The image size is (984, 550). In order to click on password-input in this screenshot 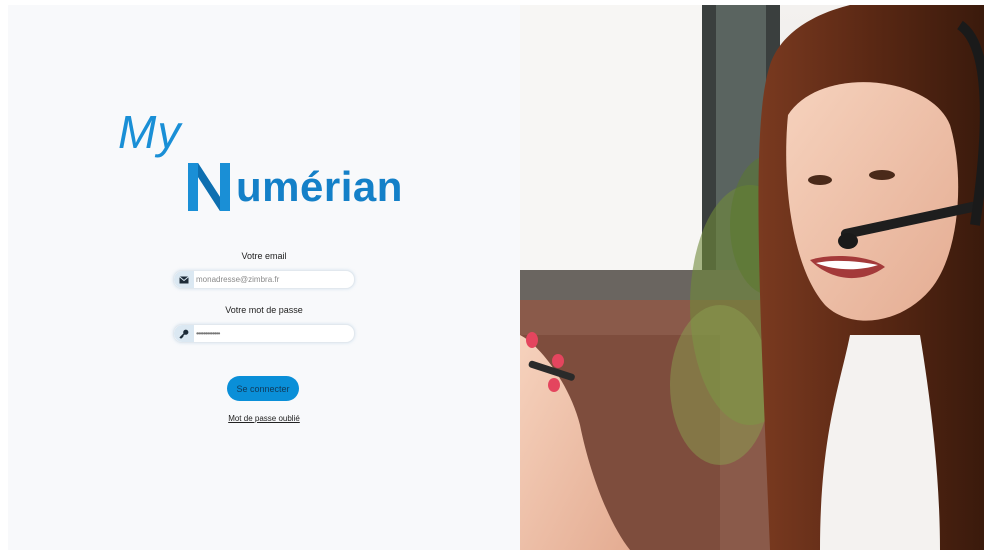, I will do `click(272, 333)`.